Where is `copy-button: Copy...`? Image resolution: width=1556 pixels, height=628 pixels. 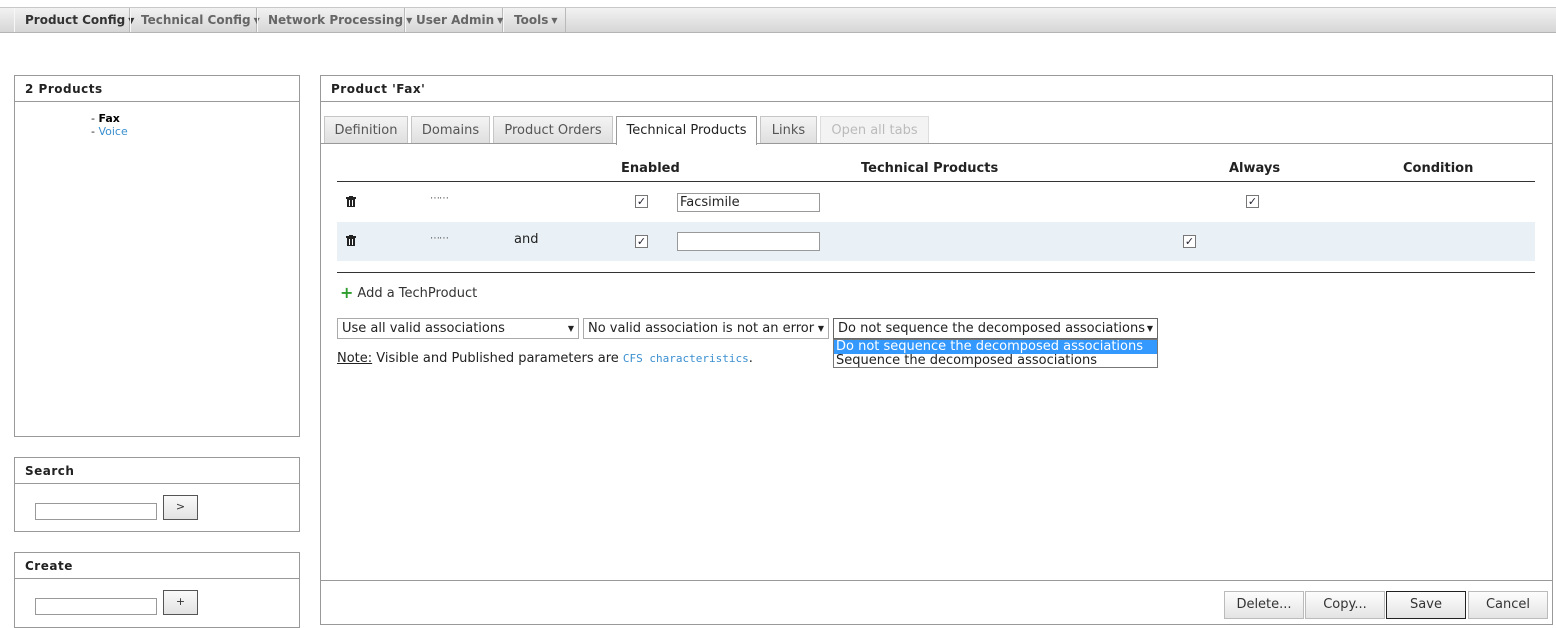
copy-button: Copy... is located at coordinates (1345, 605).